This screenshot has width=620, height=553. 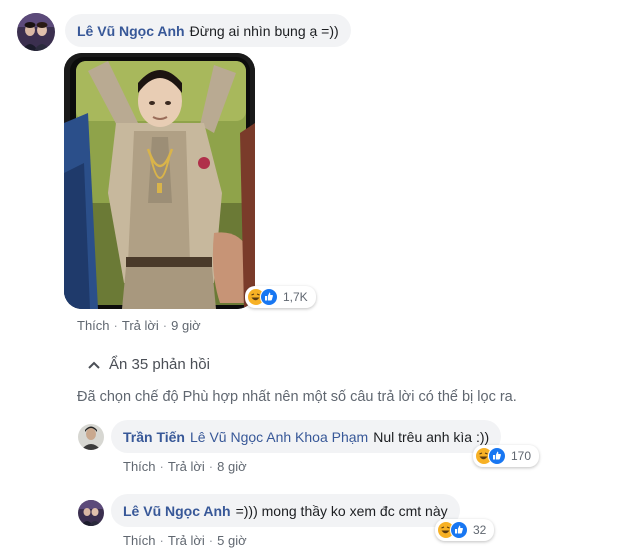 I want to click on reply-actions: Thích · Trả lời · 8 giờ, so click(x=185, y=466).